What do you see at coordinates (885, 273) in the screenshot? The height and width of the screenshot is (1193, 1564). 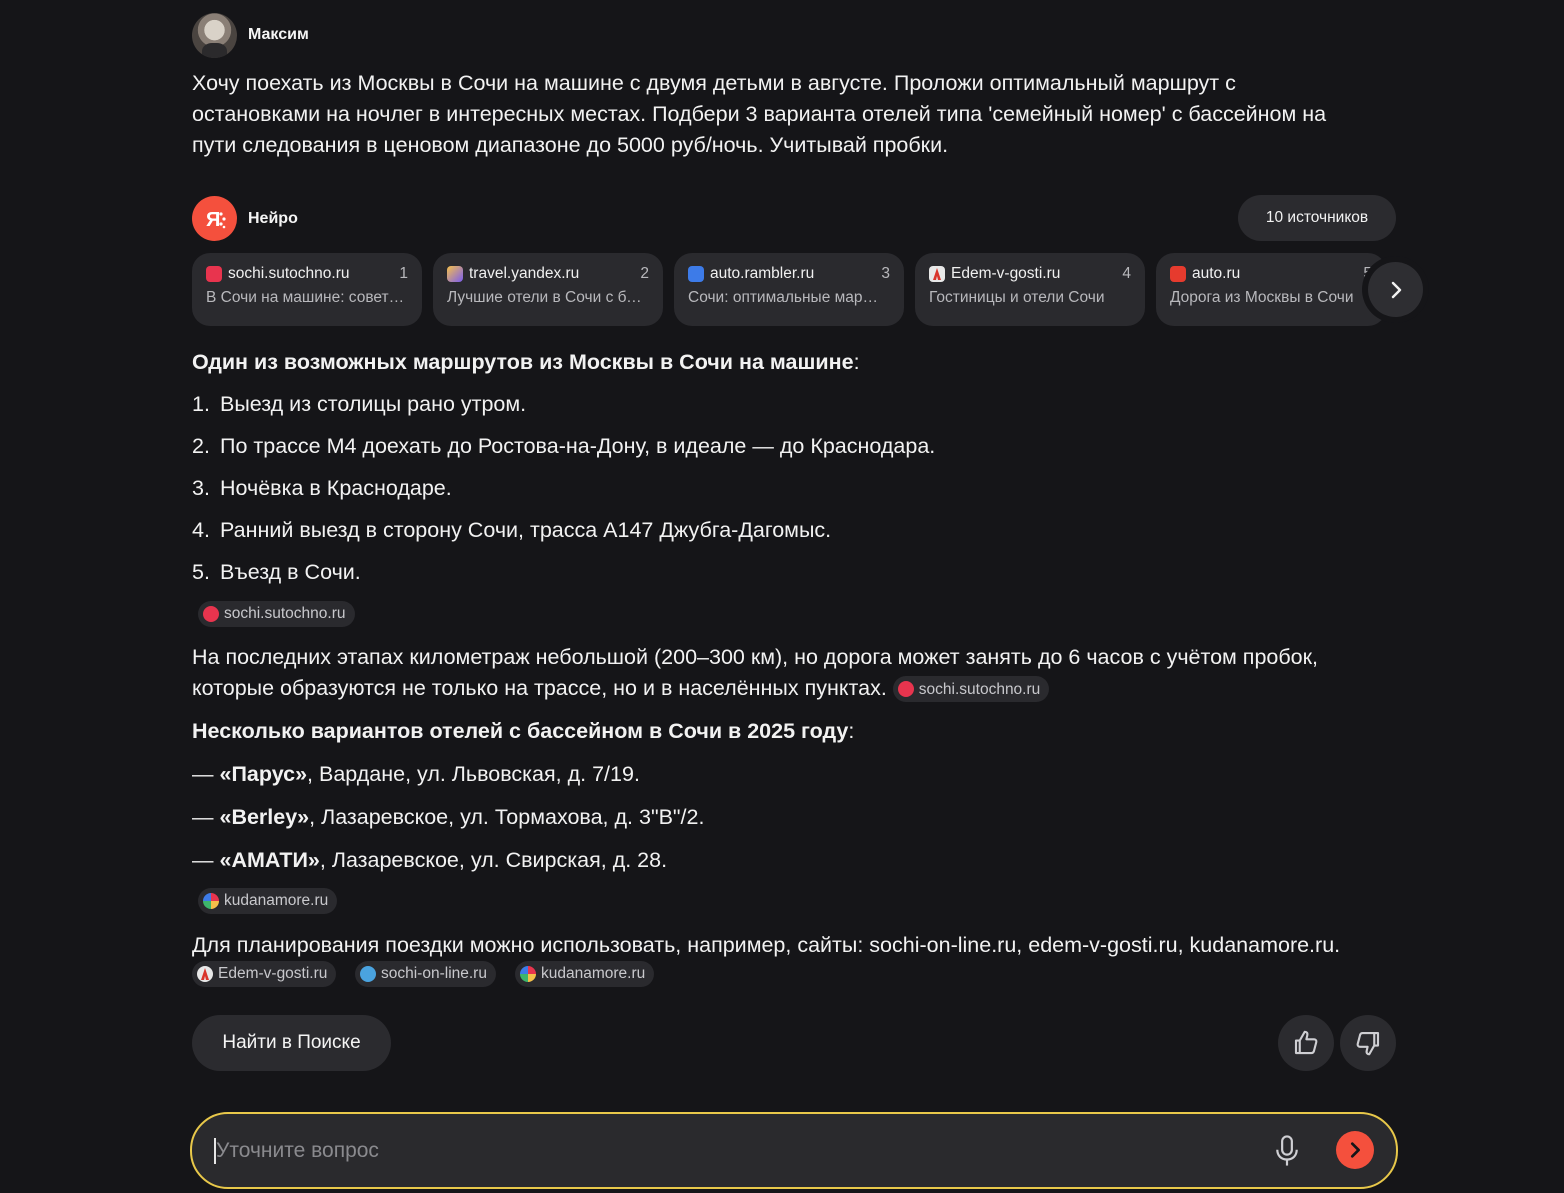 I see `source-number: 3` at bounding box center [885, 273].